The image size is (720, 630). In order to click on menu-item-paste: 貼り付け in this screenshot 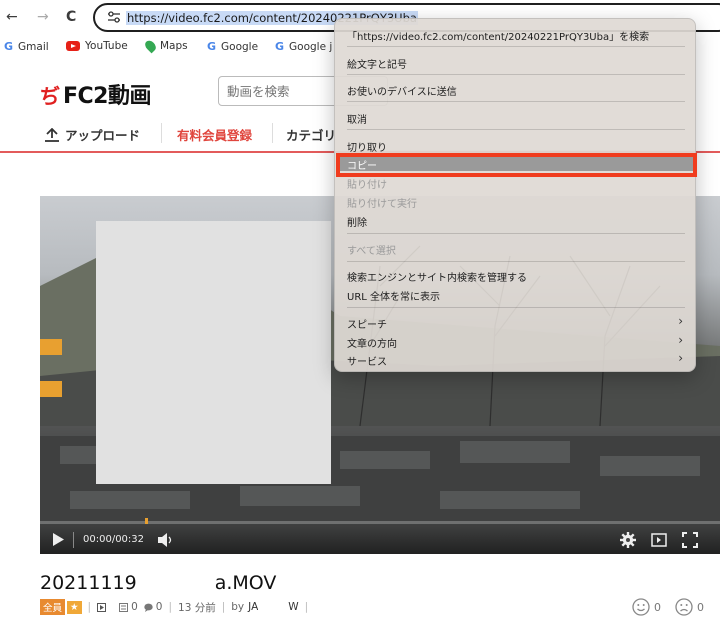, I will do `click(367, 183)`.